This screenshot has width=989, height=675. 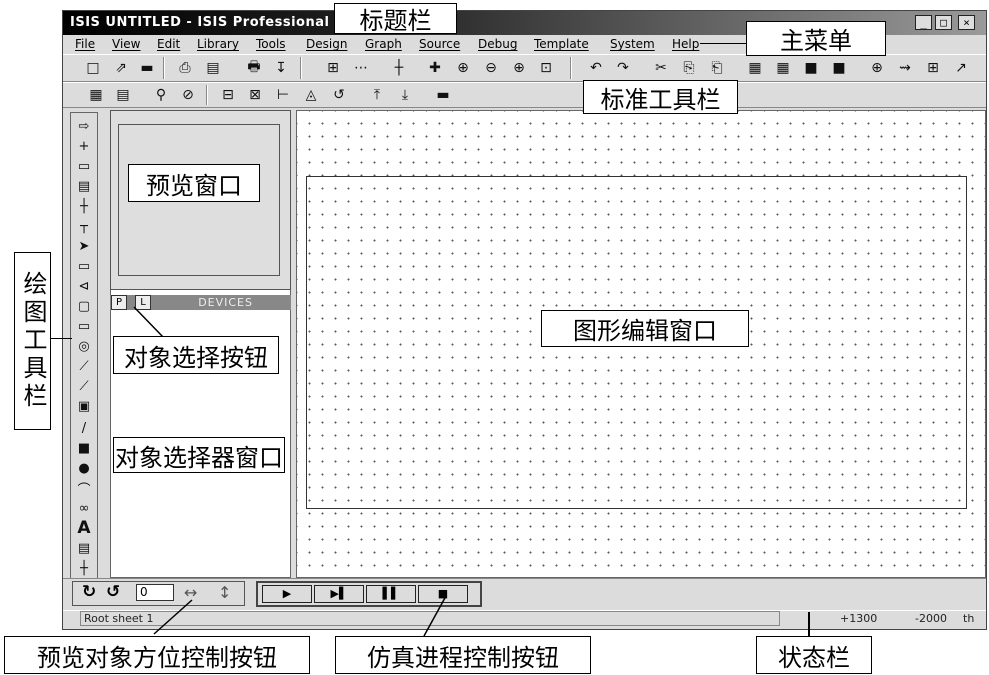 What do you see at coordinates (923, 22) in the screenshot?
I see `minimize-button: _` at bounding box center [923, 22].